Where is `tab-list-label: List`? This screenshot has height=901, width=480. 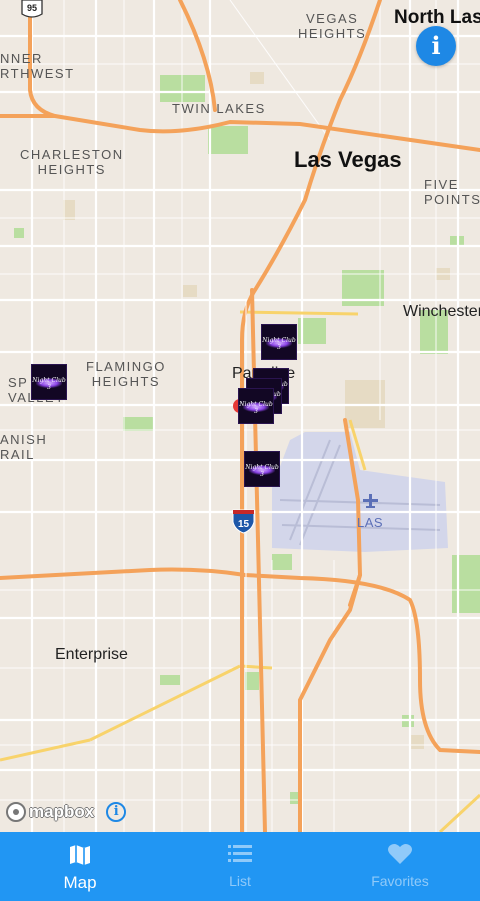 tab-list-label: List is located at coordinates (240, 881).